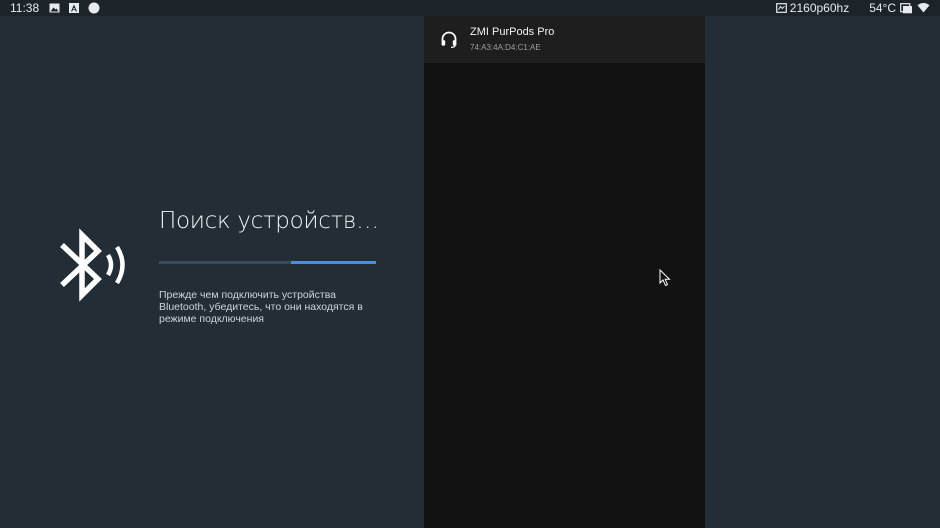  What do you see at coordinates (449, 39) in the screenshot?
I see `headset-icon` at bounding box center [449, 39].